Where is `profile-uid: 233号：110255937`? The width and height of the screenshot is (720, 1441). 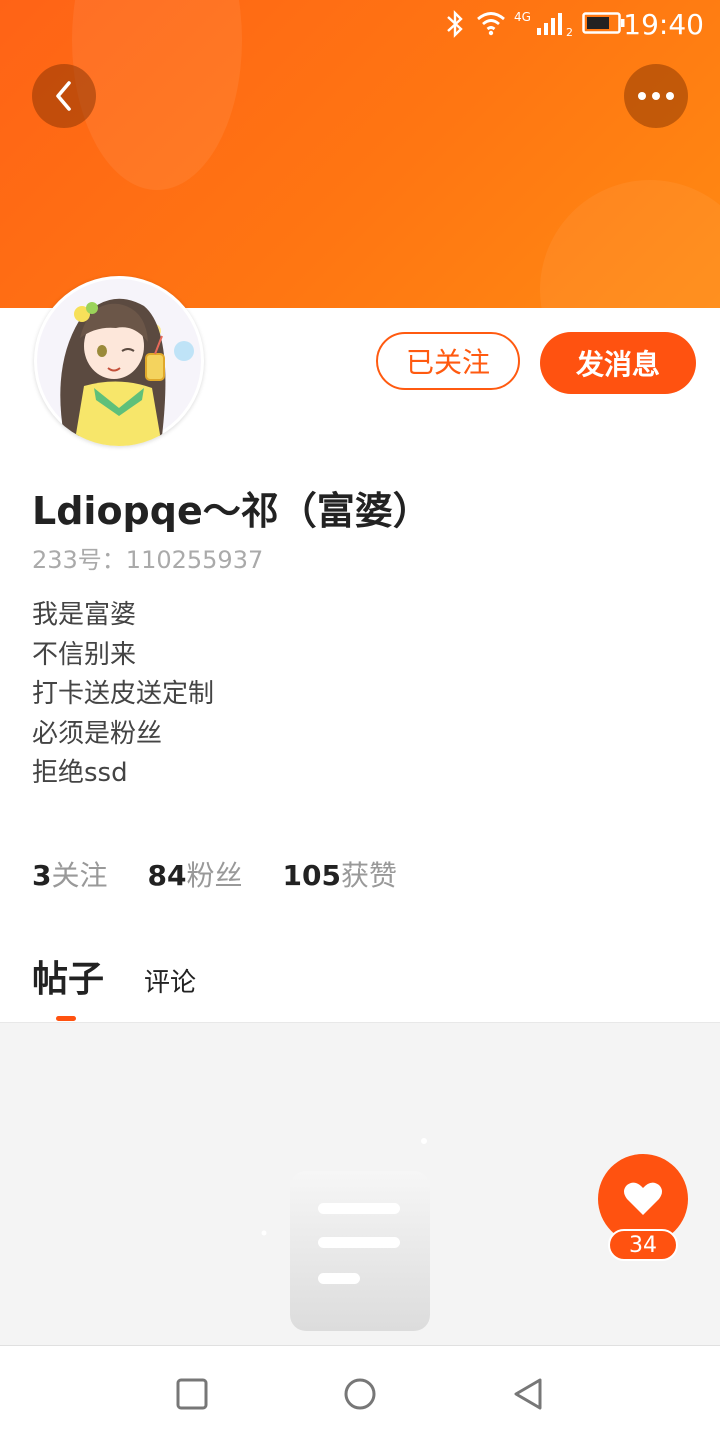
profile-uid: 233号：110255937 is located at coordinates (148, 560).